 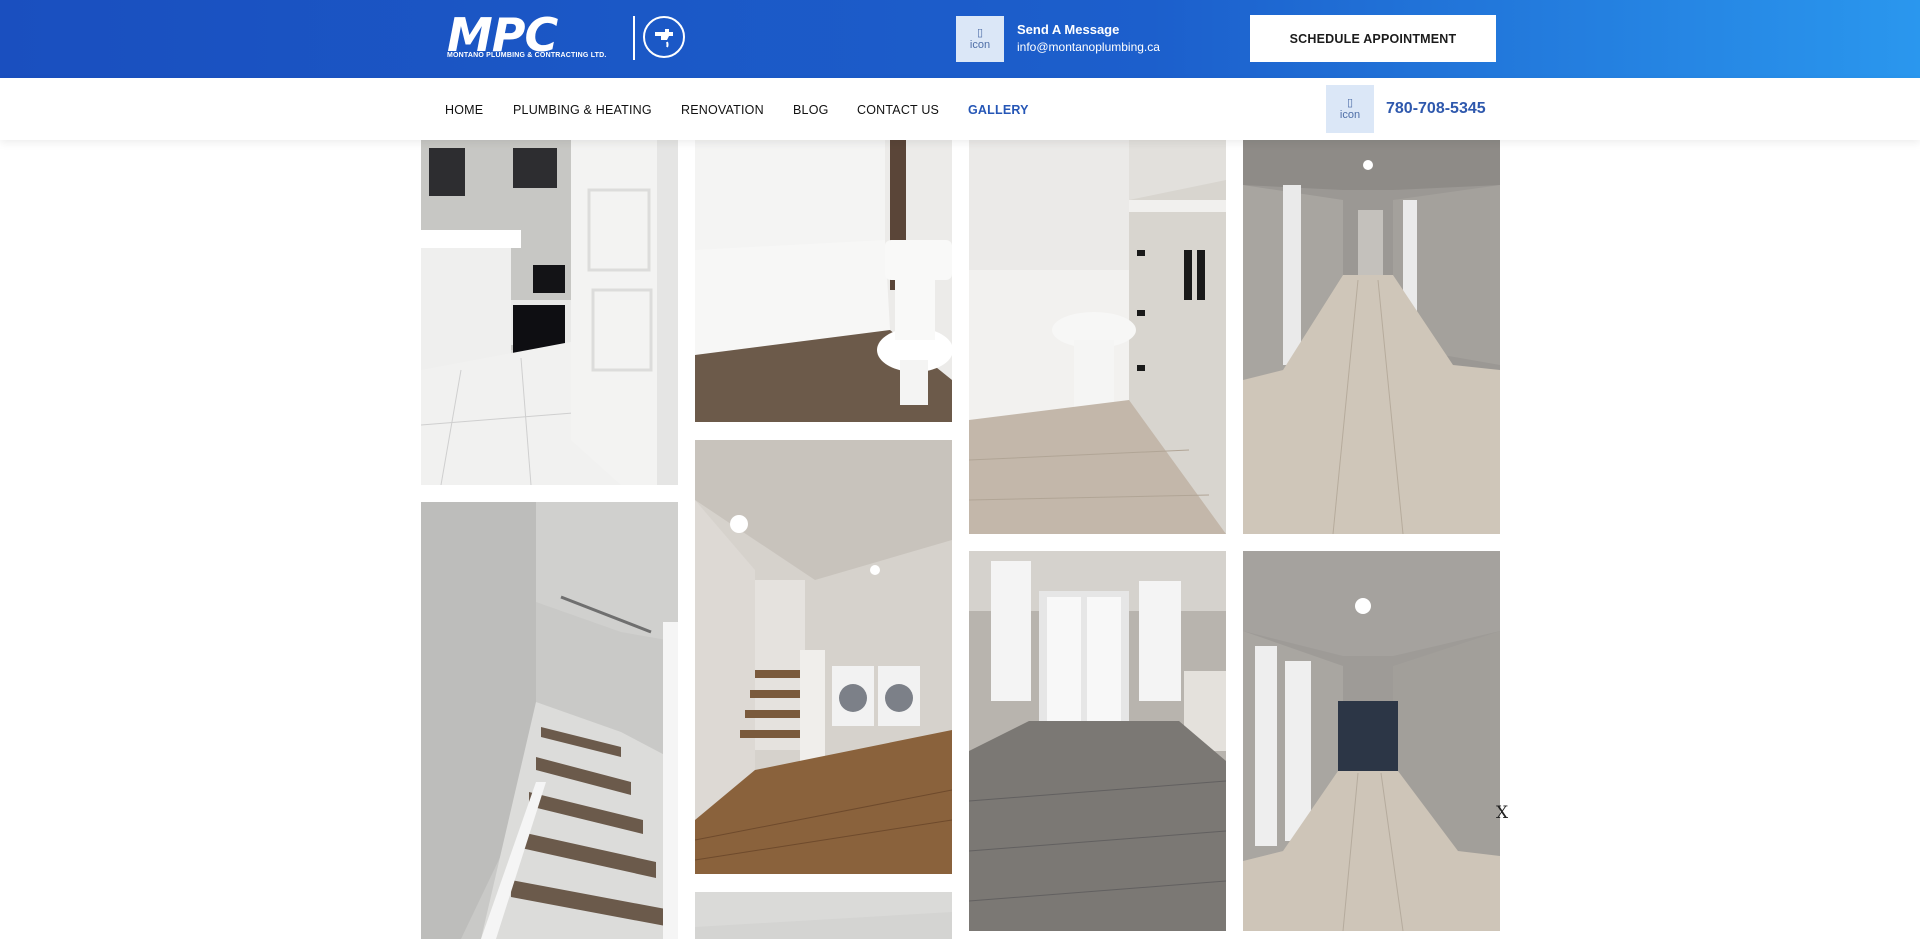 What do you see at coordinates (980, 45) in the screenshot?
I see `message-icon-alt: icon` at bounding box center [980, 45].